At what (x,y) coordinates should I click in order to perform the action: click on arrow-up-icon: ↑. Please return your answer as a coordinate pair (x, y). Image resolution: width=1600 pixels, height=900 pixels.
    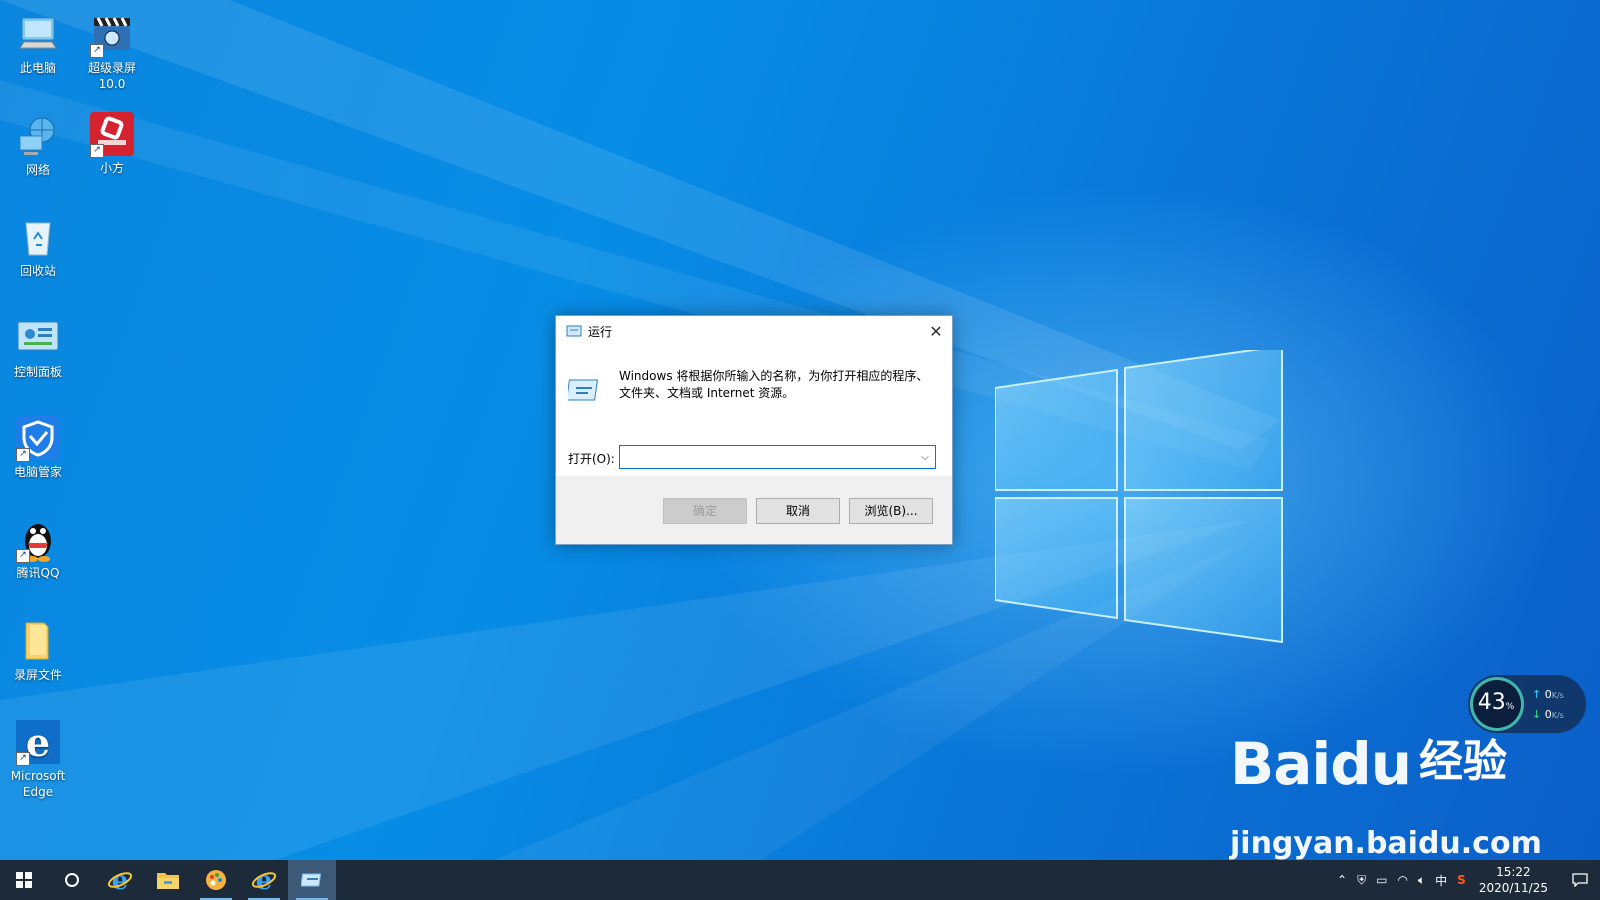
    Looking at the image, I should click on (1537, 694).